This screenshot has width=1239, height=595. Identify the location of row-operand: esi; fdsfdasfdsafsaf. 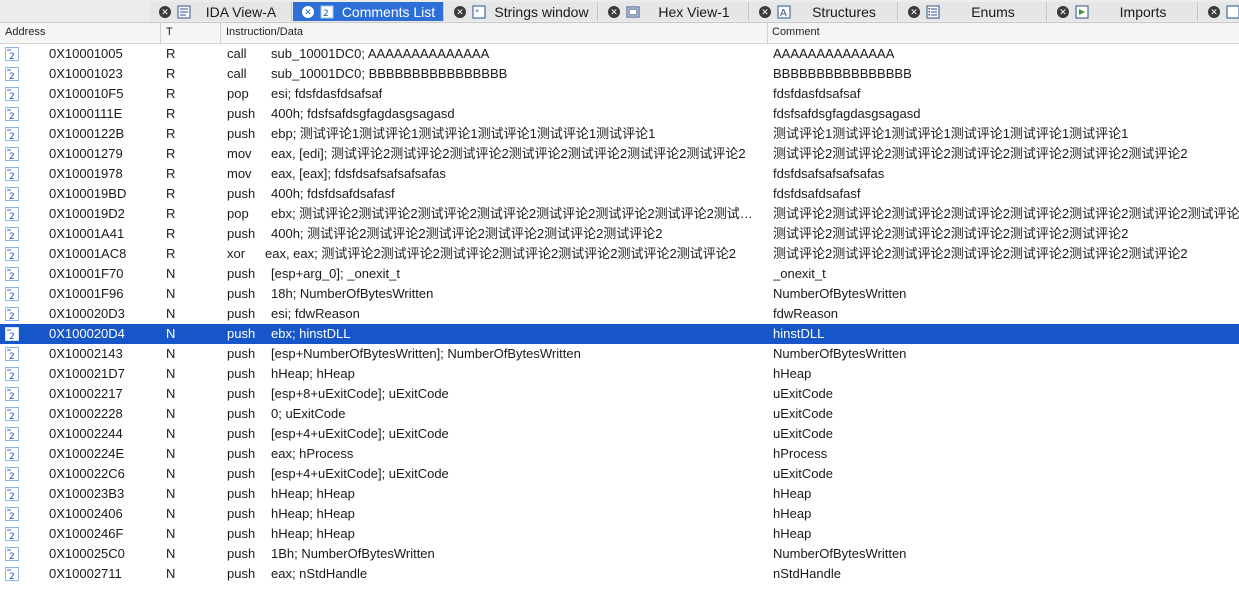
(327, 93).